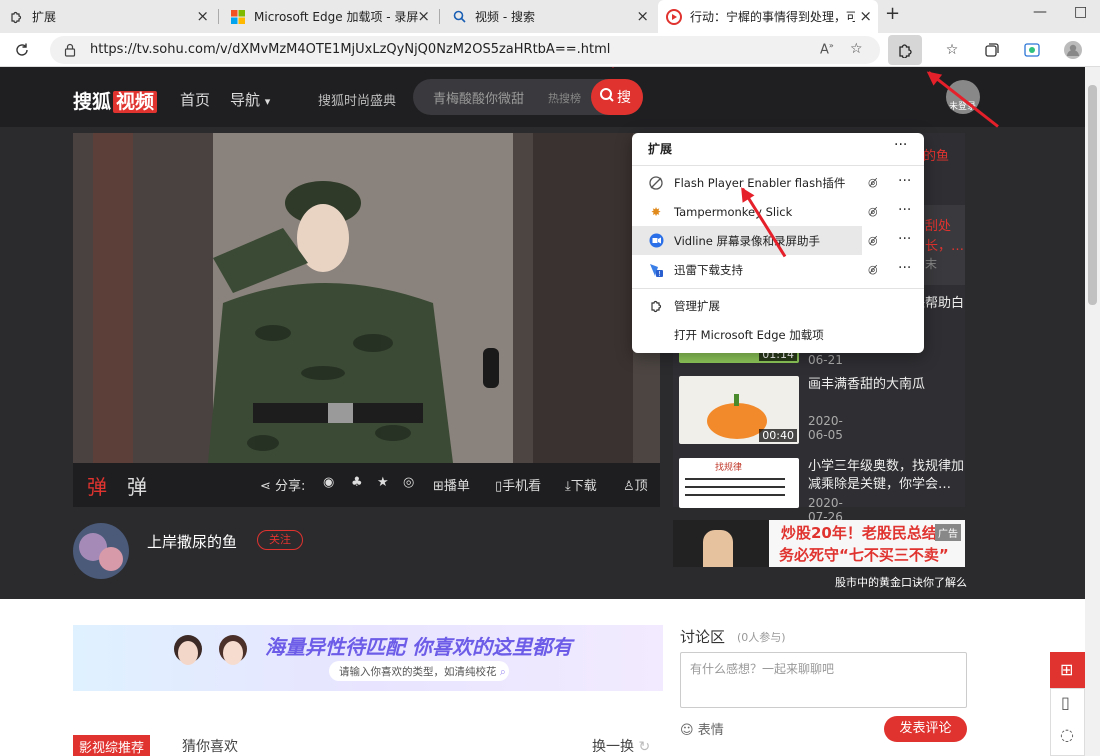 The image size is (1100, 756). What do you see at coordinates (115, 100) in the screenshot?
I see `site-logo: 搜狐 视频` at bounding box center [115, 100].